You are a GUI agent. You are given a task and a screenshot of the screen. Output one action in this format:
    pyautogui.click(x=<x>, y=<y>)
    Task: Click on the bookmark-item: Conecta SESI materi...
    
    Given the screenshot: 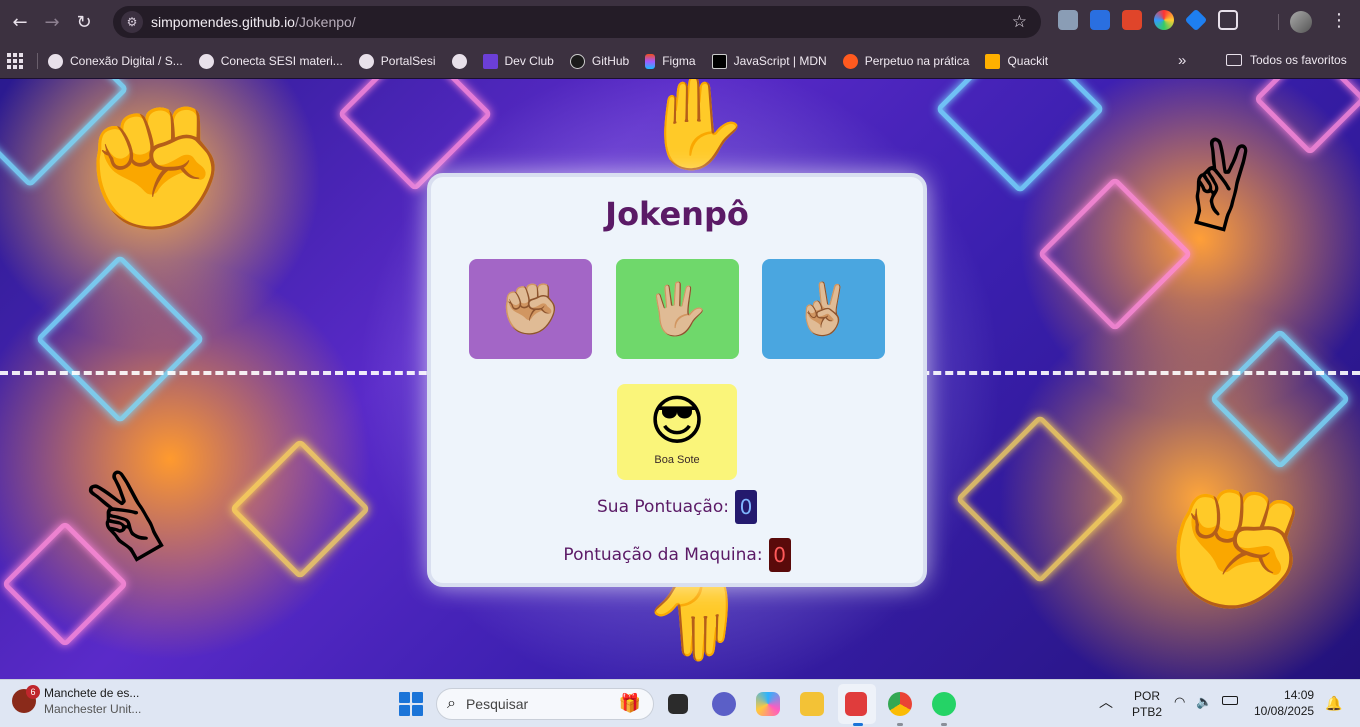 What is the action you would take?
    pyautogui.click(x=270, y=61)
    